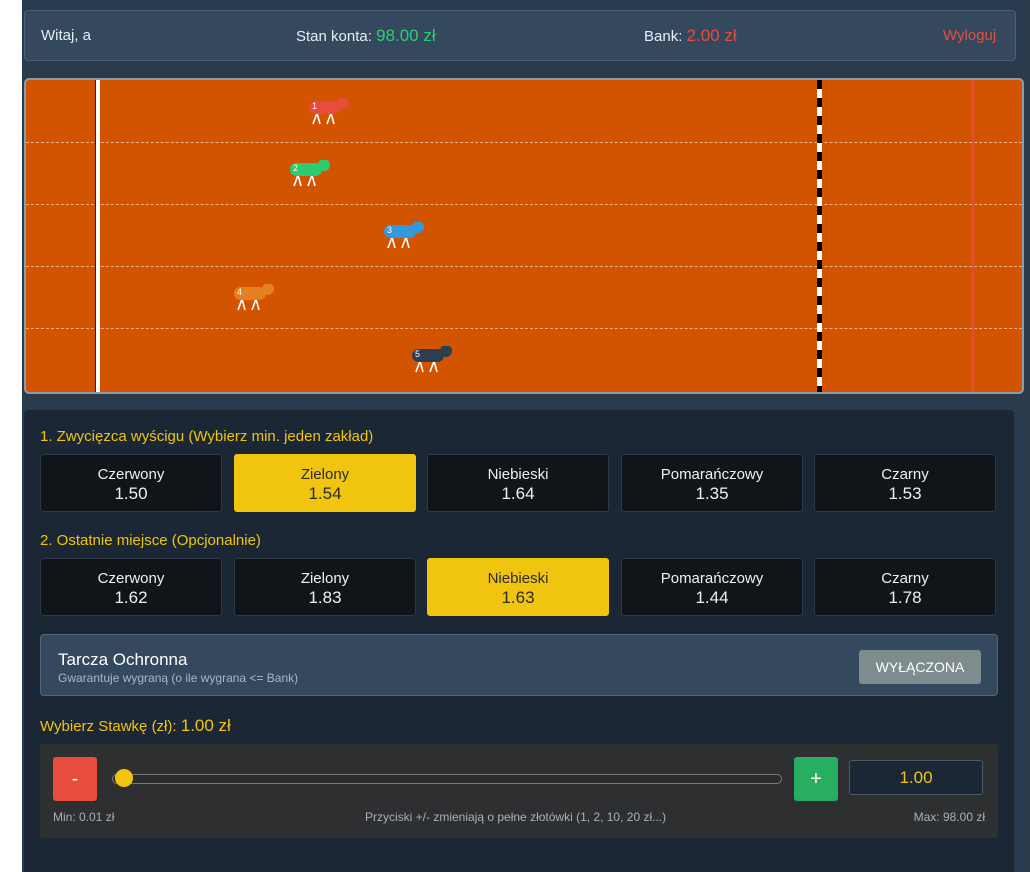 The width and height of the screenshot is (1030, 872). I want to click on option-odds: 1.83, so click(325, 597).